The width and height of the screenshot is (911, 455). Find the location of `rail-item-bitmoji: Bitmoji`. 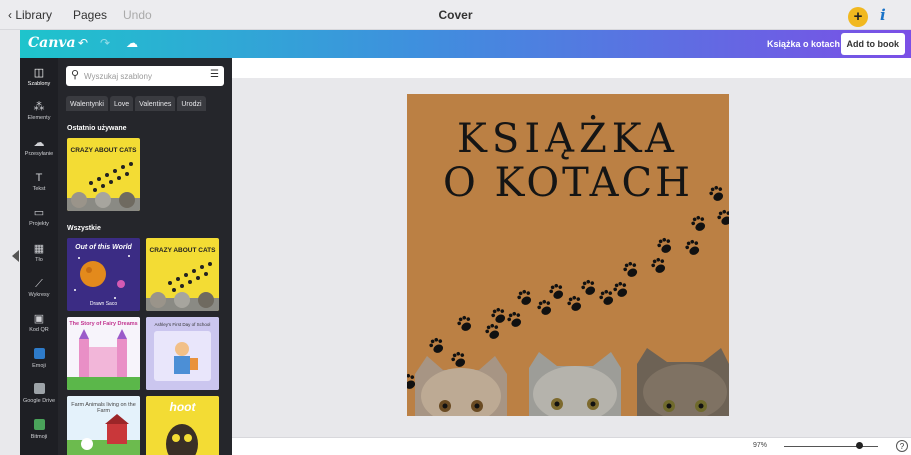

rail-item-bitmoji: Bitmoji is located at coordinates (39, 430).